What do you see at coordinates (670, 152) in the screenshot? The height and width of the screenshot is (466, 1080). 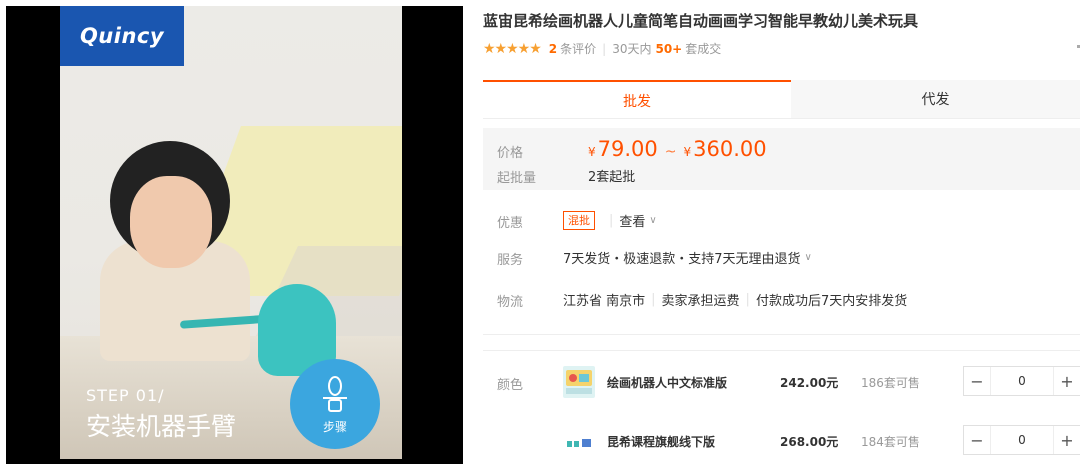 I see `price-tilde: ~` at bounding box center [670, 152].